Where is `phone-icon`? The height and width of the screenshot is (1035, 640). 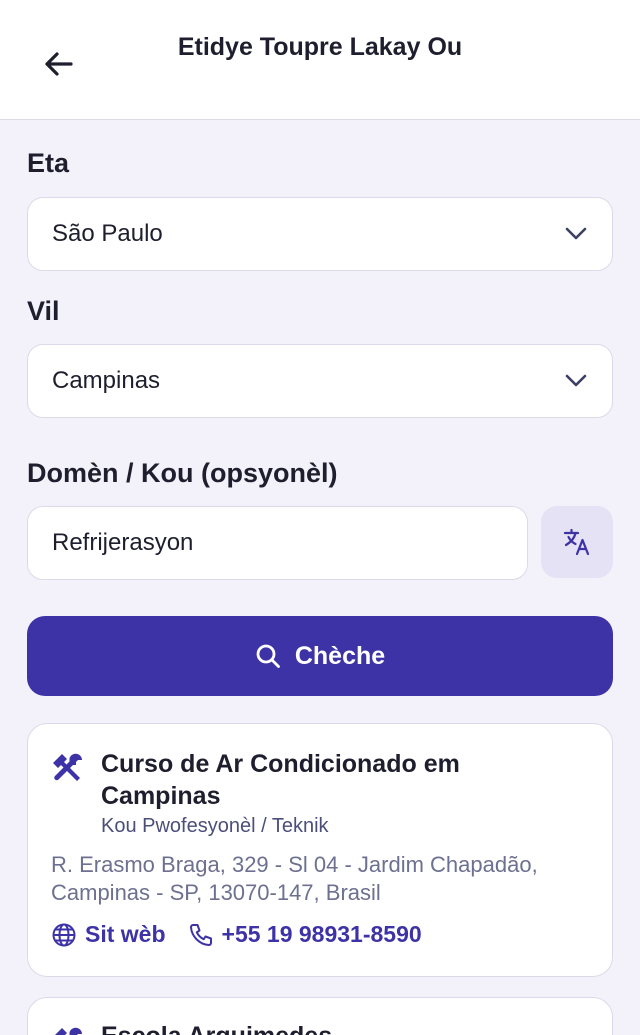
phone-icon is located at coordinates (200, 934).